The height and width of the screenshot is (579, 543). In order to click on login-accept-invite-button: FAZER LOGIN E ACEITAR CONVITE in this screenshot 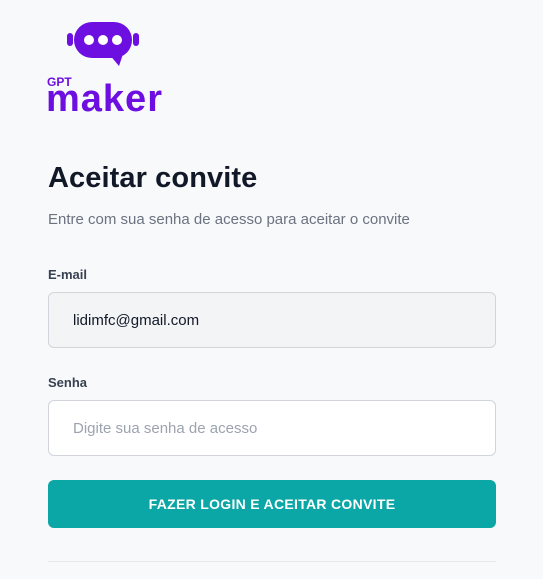, I will do `click(272, 504)`.